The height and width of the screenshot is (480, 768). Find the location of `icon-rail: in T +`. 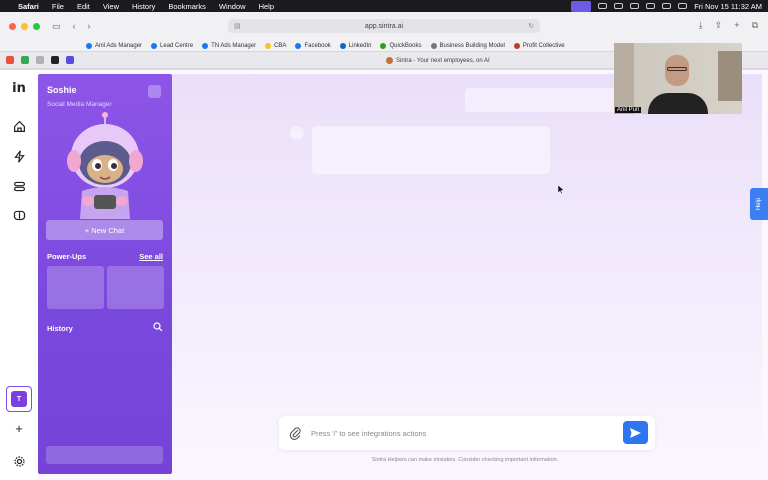

icon-rail: in T + is located at coordinates (19, 275).